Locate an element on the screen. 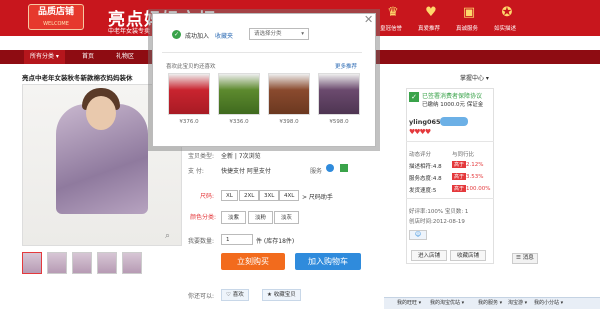 The image size is (600, 309). color-label: 颜色分类: is located at coordinates (203, 217).